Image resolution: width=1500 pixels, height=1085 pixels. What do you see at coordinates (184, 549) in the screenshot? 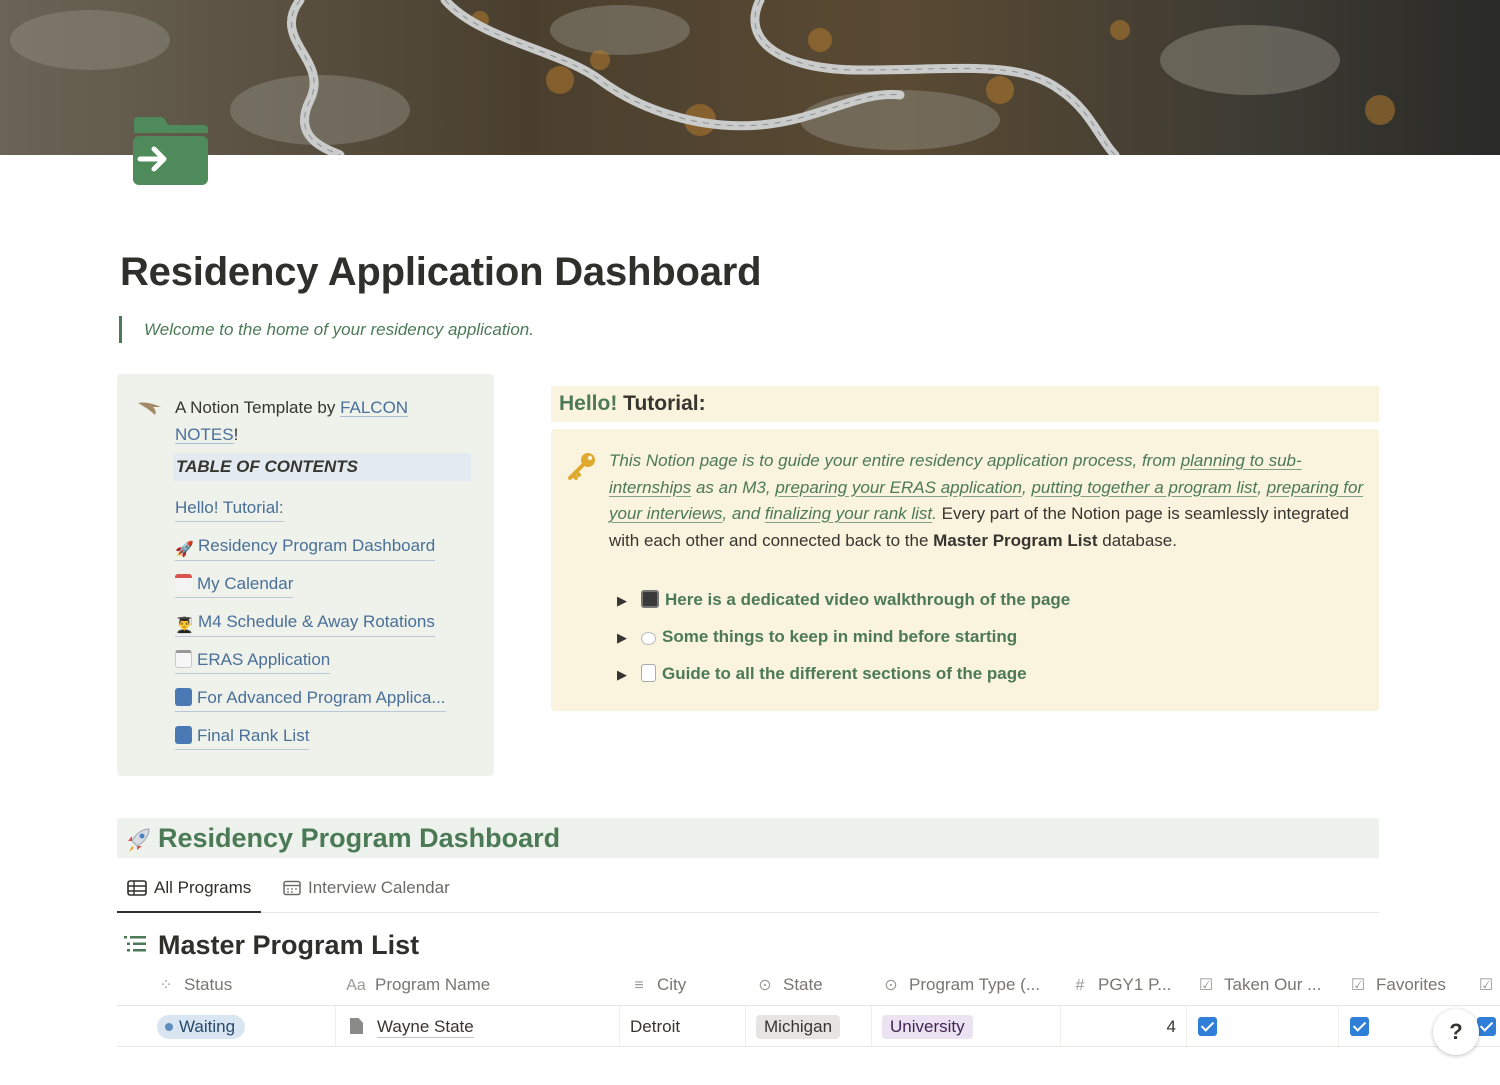
I see `rocket-icon: 🚀` at bounding box center [184, 549].